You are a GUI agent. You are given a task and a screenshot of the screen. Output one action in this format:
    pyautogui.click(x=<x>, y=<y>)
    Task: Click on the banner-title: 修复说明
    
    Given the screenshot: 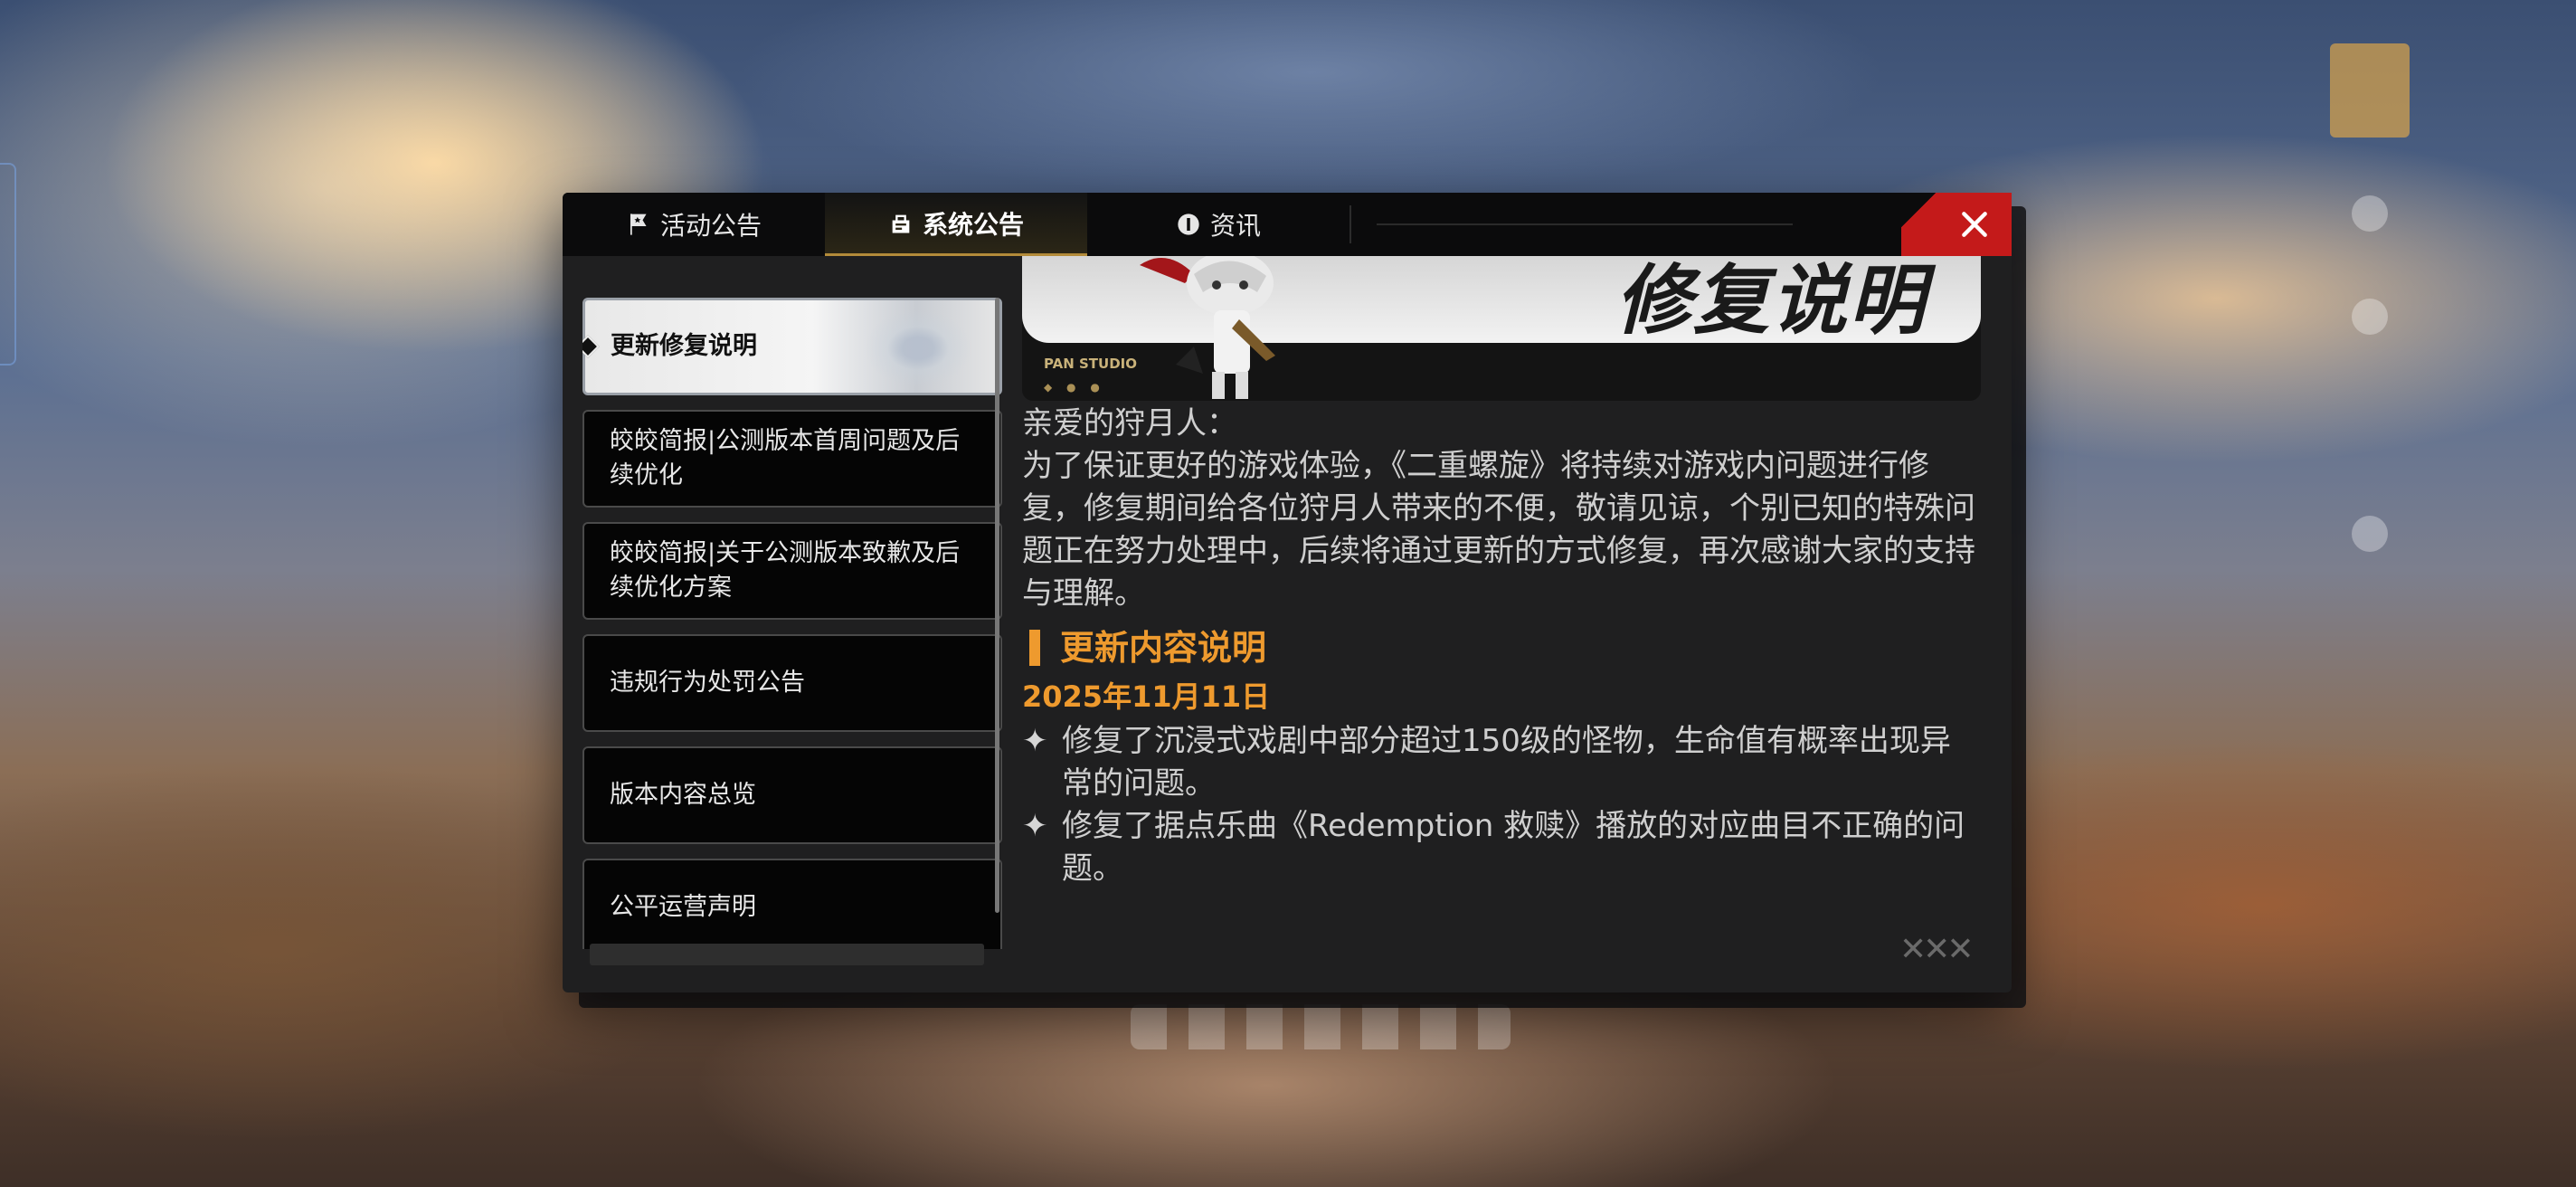 What is the action you would take?
    pyautogui.click(x=1771, y=300)
    